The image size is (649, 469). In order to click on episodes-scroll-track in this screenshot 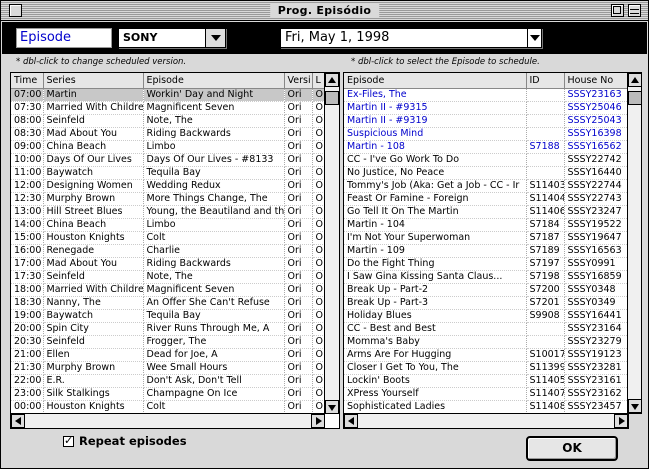, I will do `click(634, 243)`.